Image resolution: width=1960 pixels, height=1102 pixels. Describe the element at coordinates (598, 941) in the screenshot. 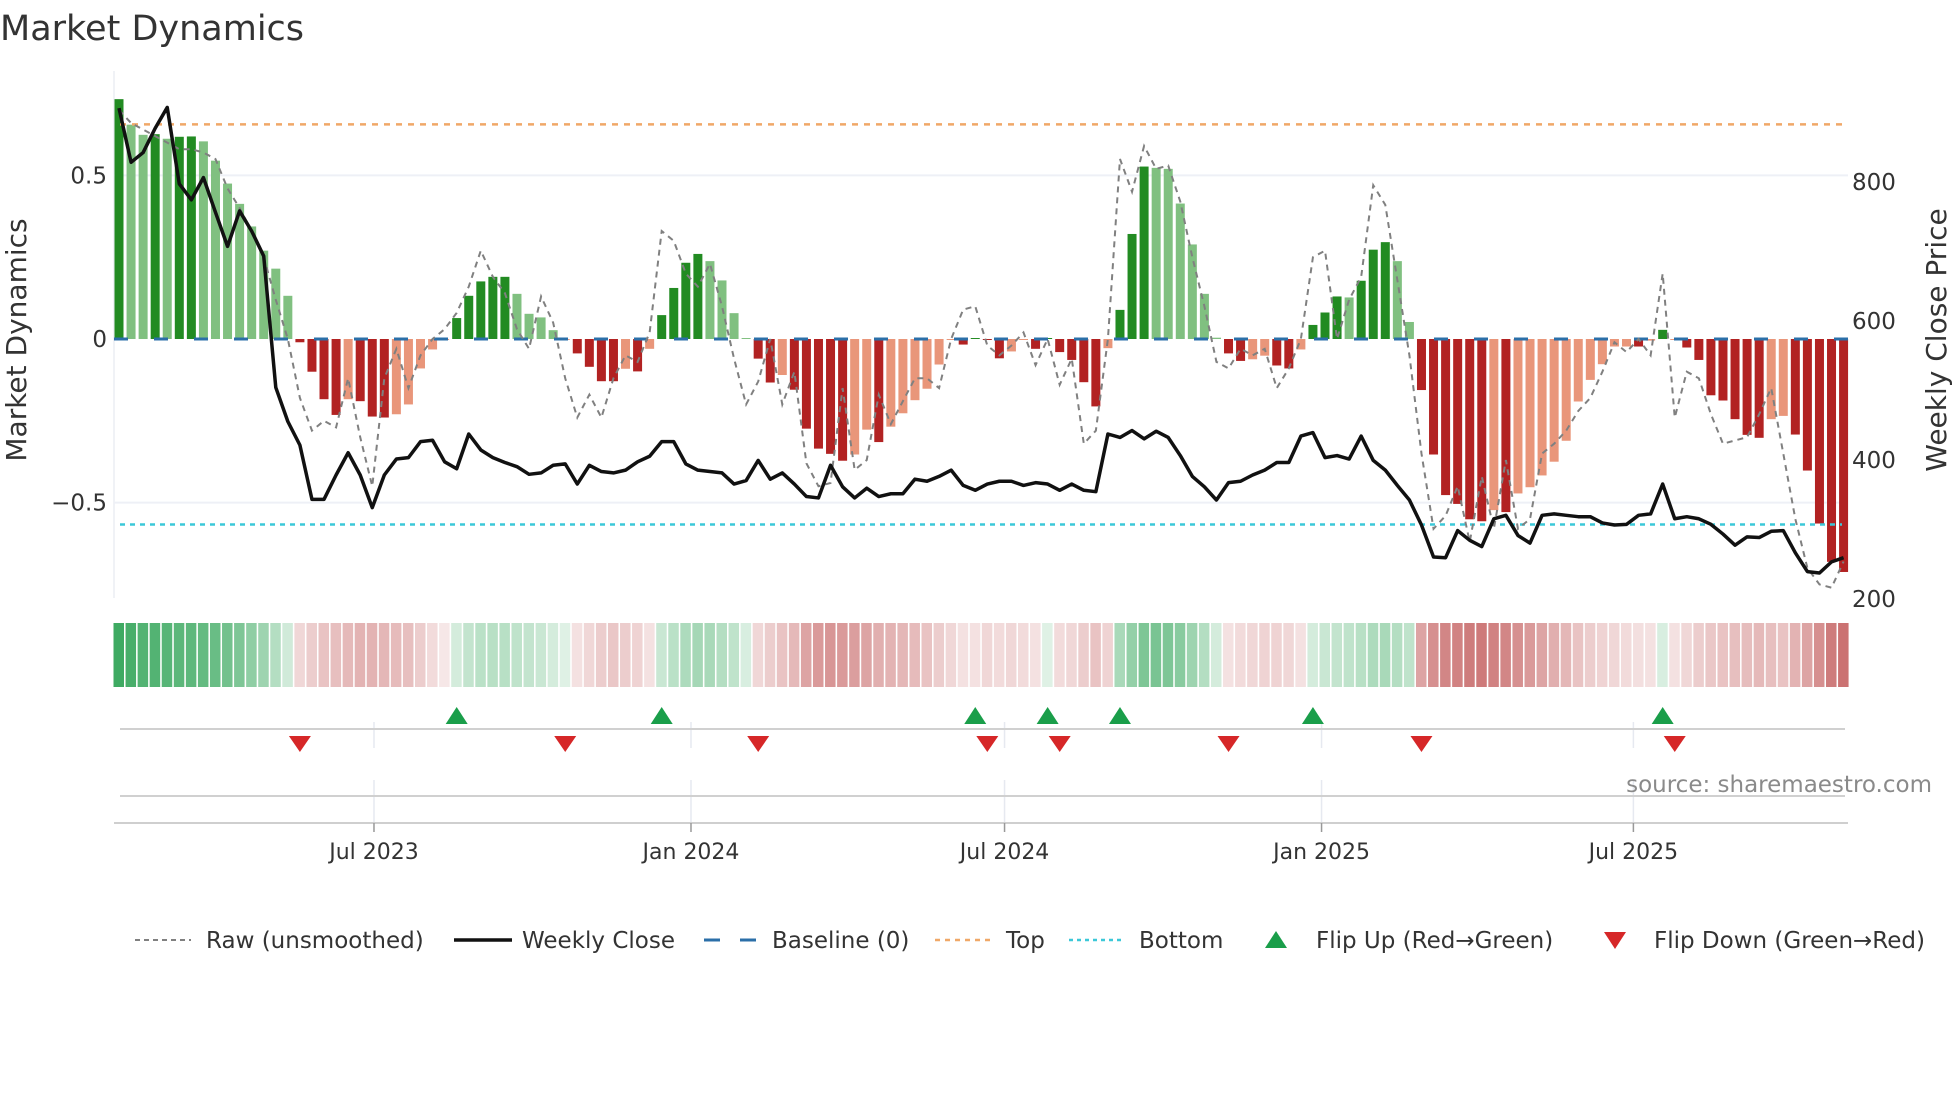

I see `legend-label: Weekly Close` at that location.